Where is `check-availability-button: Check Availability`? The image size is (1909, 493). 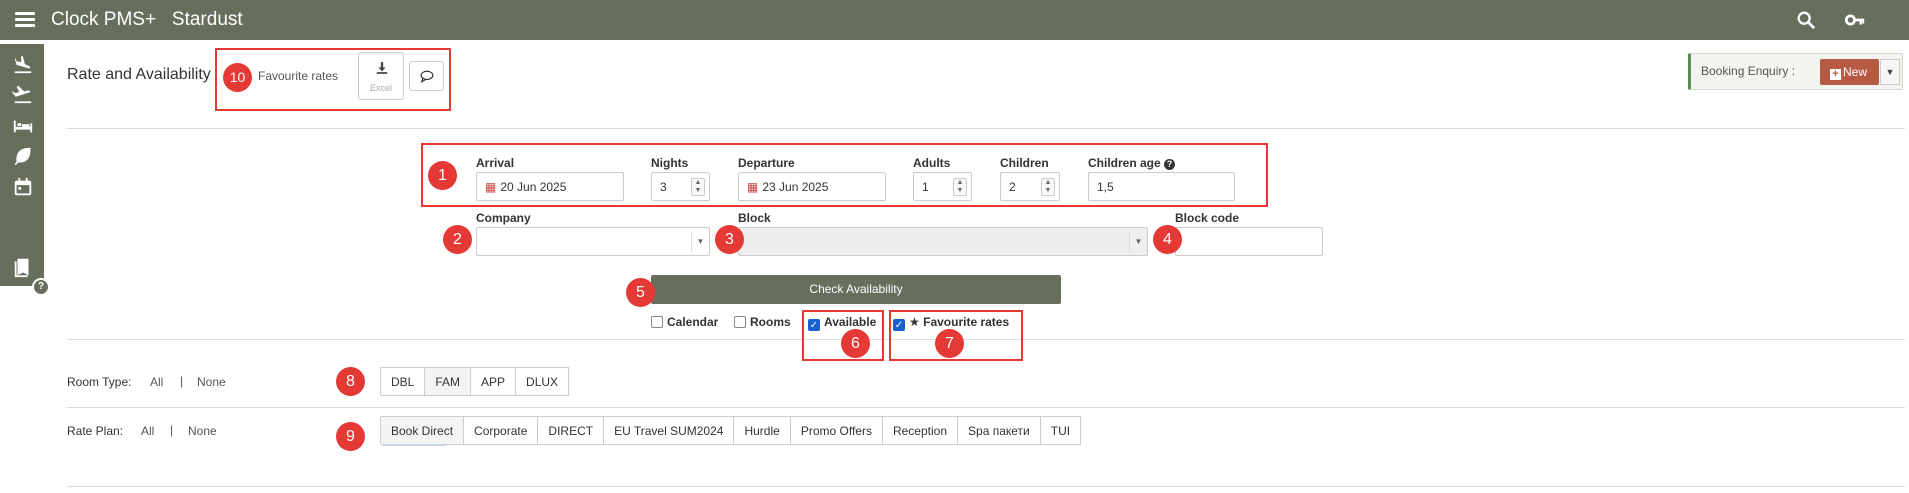
check-availability-button: Check Availability is located at coordinates (856, 289).